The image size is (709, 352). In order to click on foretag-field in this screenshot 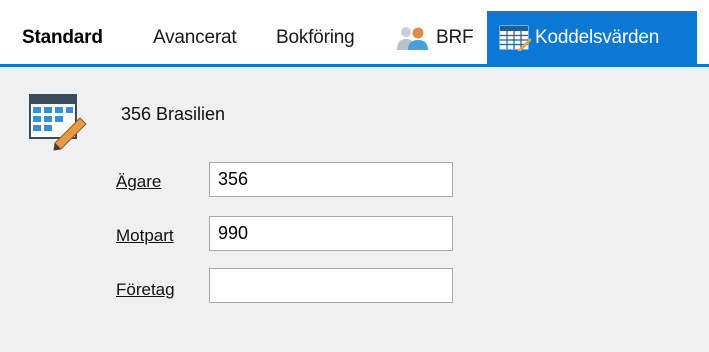, I will do `click(331, 285)`.